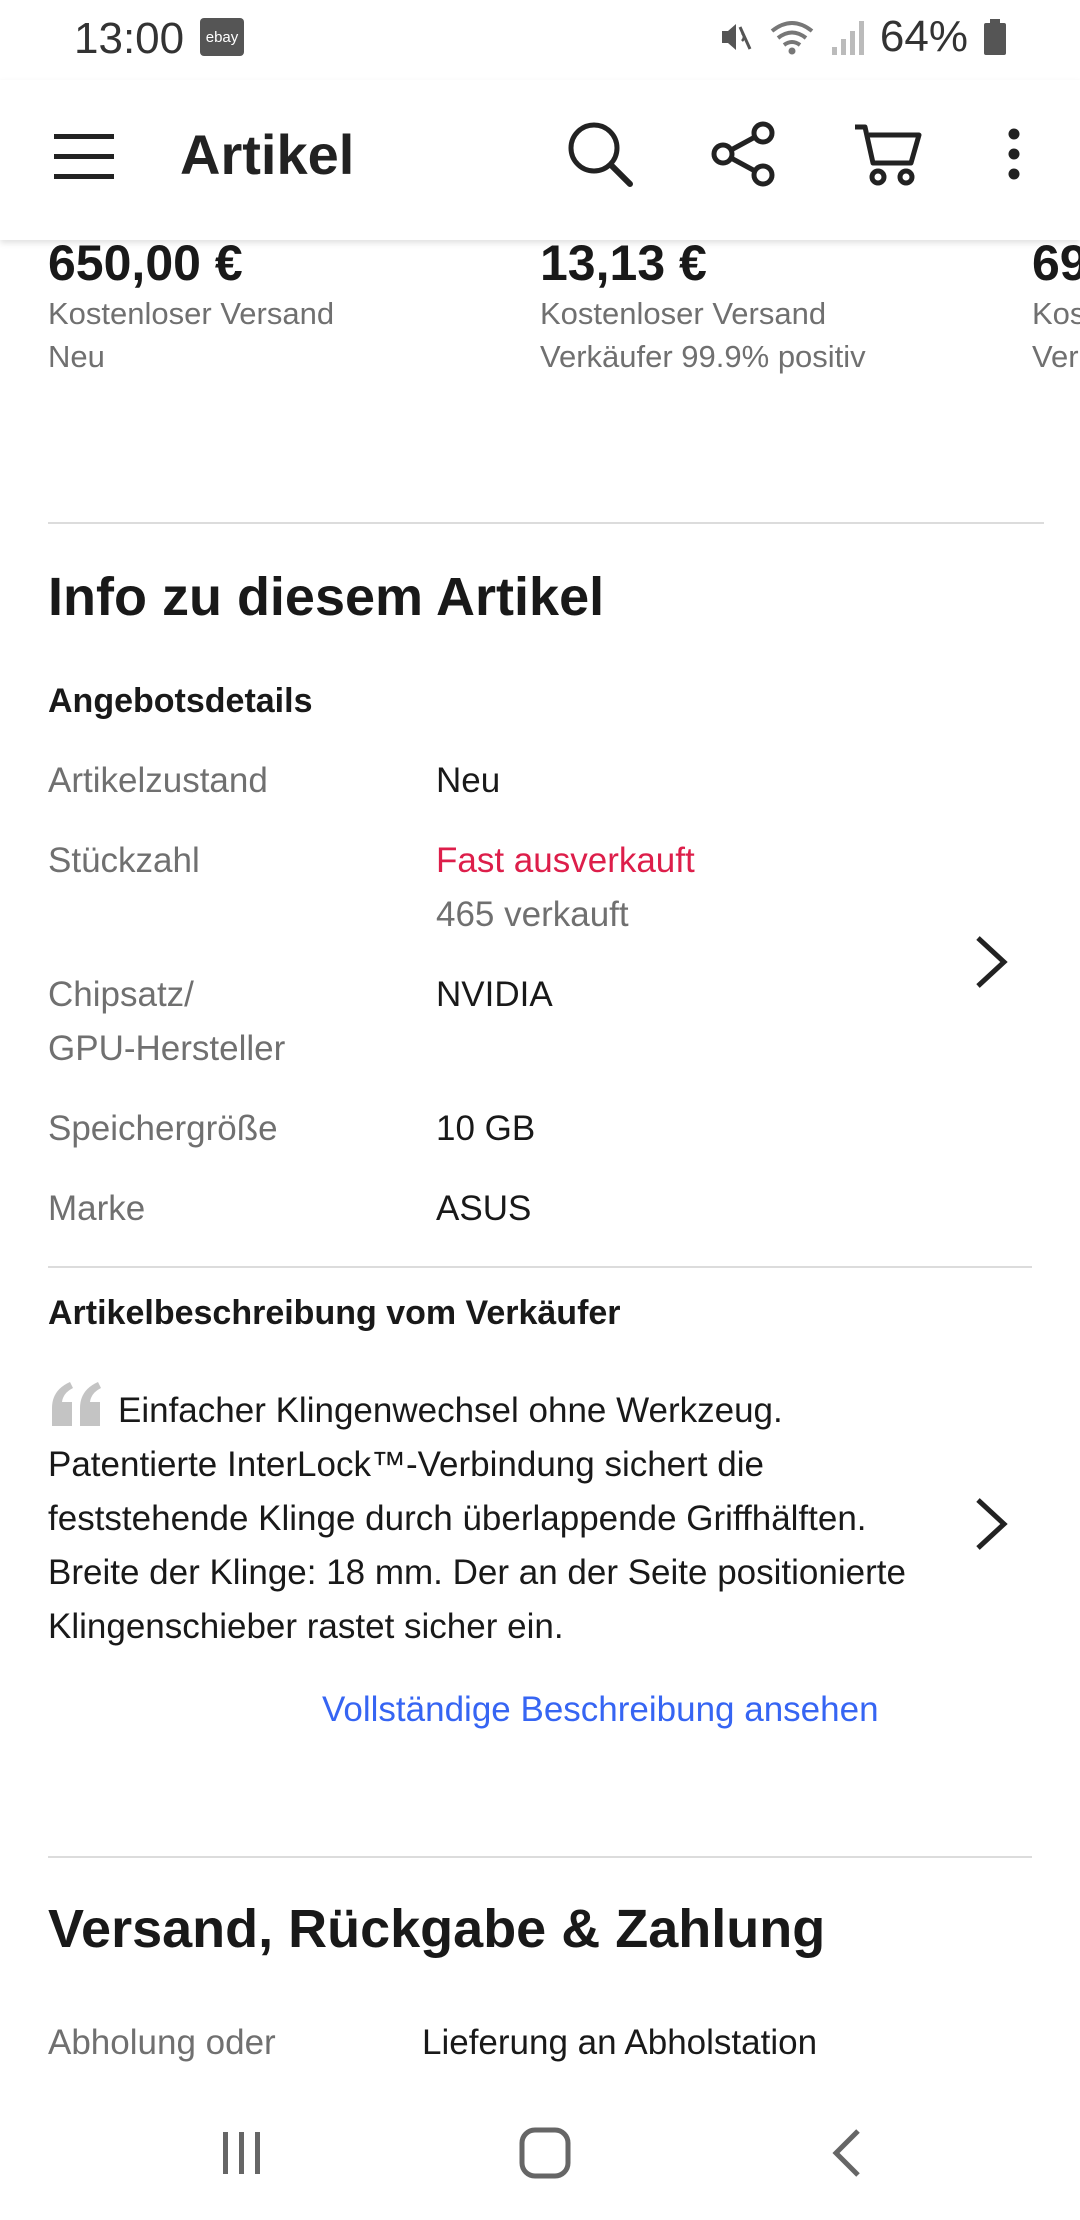  What do you see at coordinates (848, 37) in the screenshot?
I see `signal-icon` at bounding box center [848, 37].